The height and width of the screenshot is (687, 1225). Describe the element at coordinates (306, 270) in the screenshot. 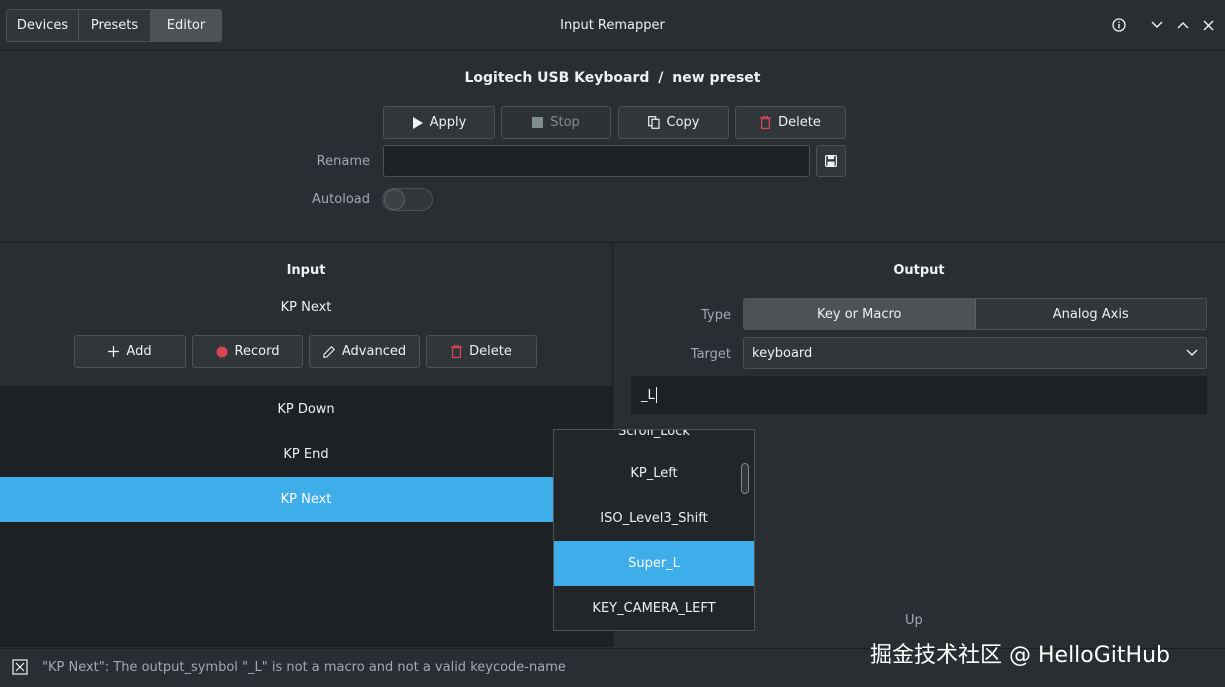

I see `input-title: Input` at that location.